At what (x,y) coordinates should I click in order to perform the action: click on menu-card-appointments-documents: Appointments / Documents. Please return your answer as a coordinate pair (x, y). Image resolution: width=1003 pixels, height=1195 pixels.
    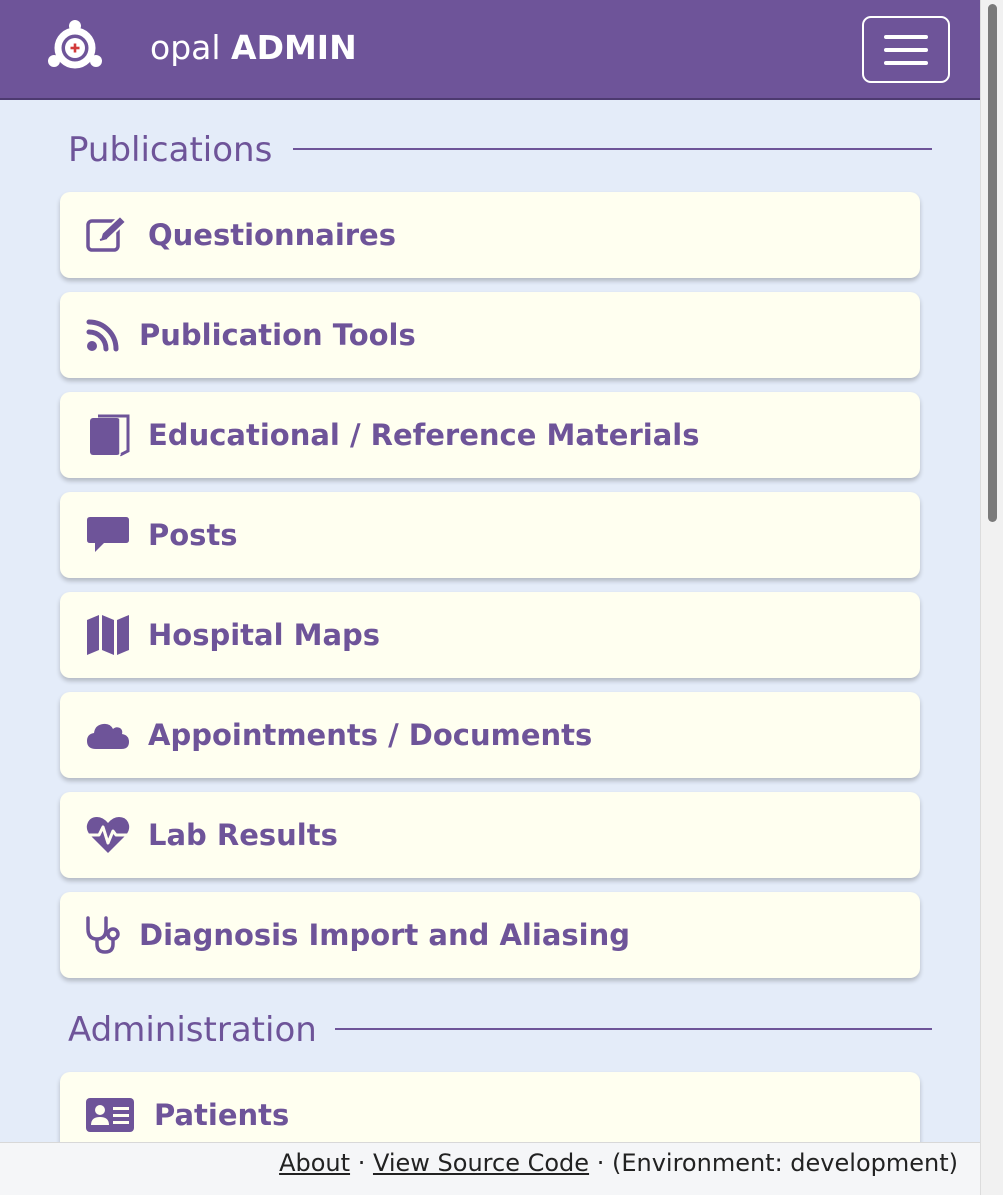
    Looking at the image, I should click on (490, 735).